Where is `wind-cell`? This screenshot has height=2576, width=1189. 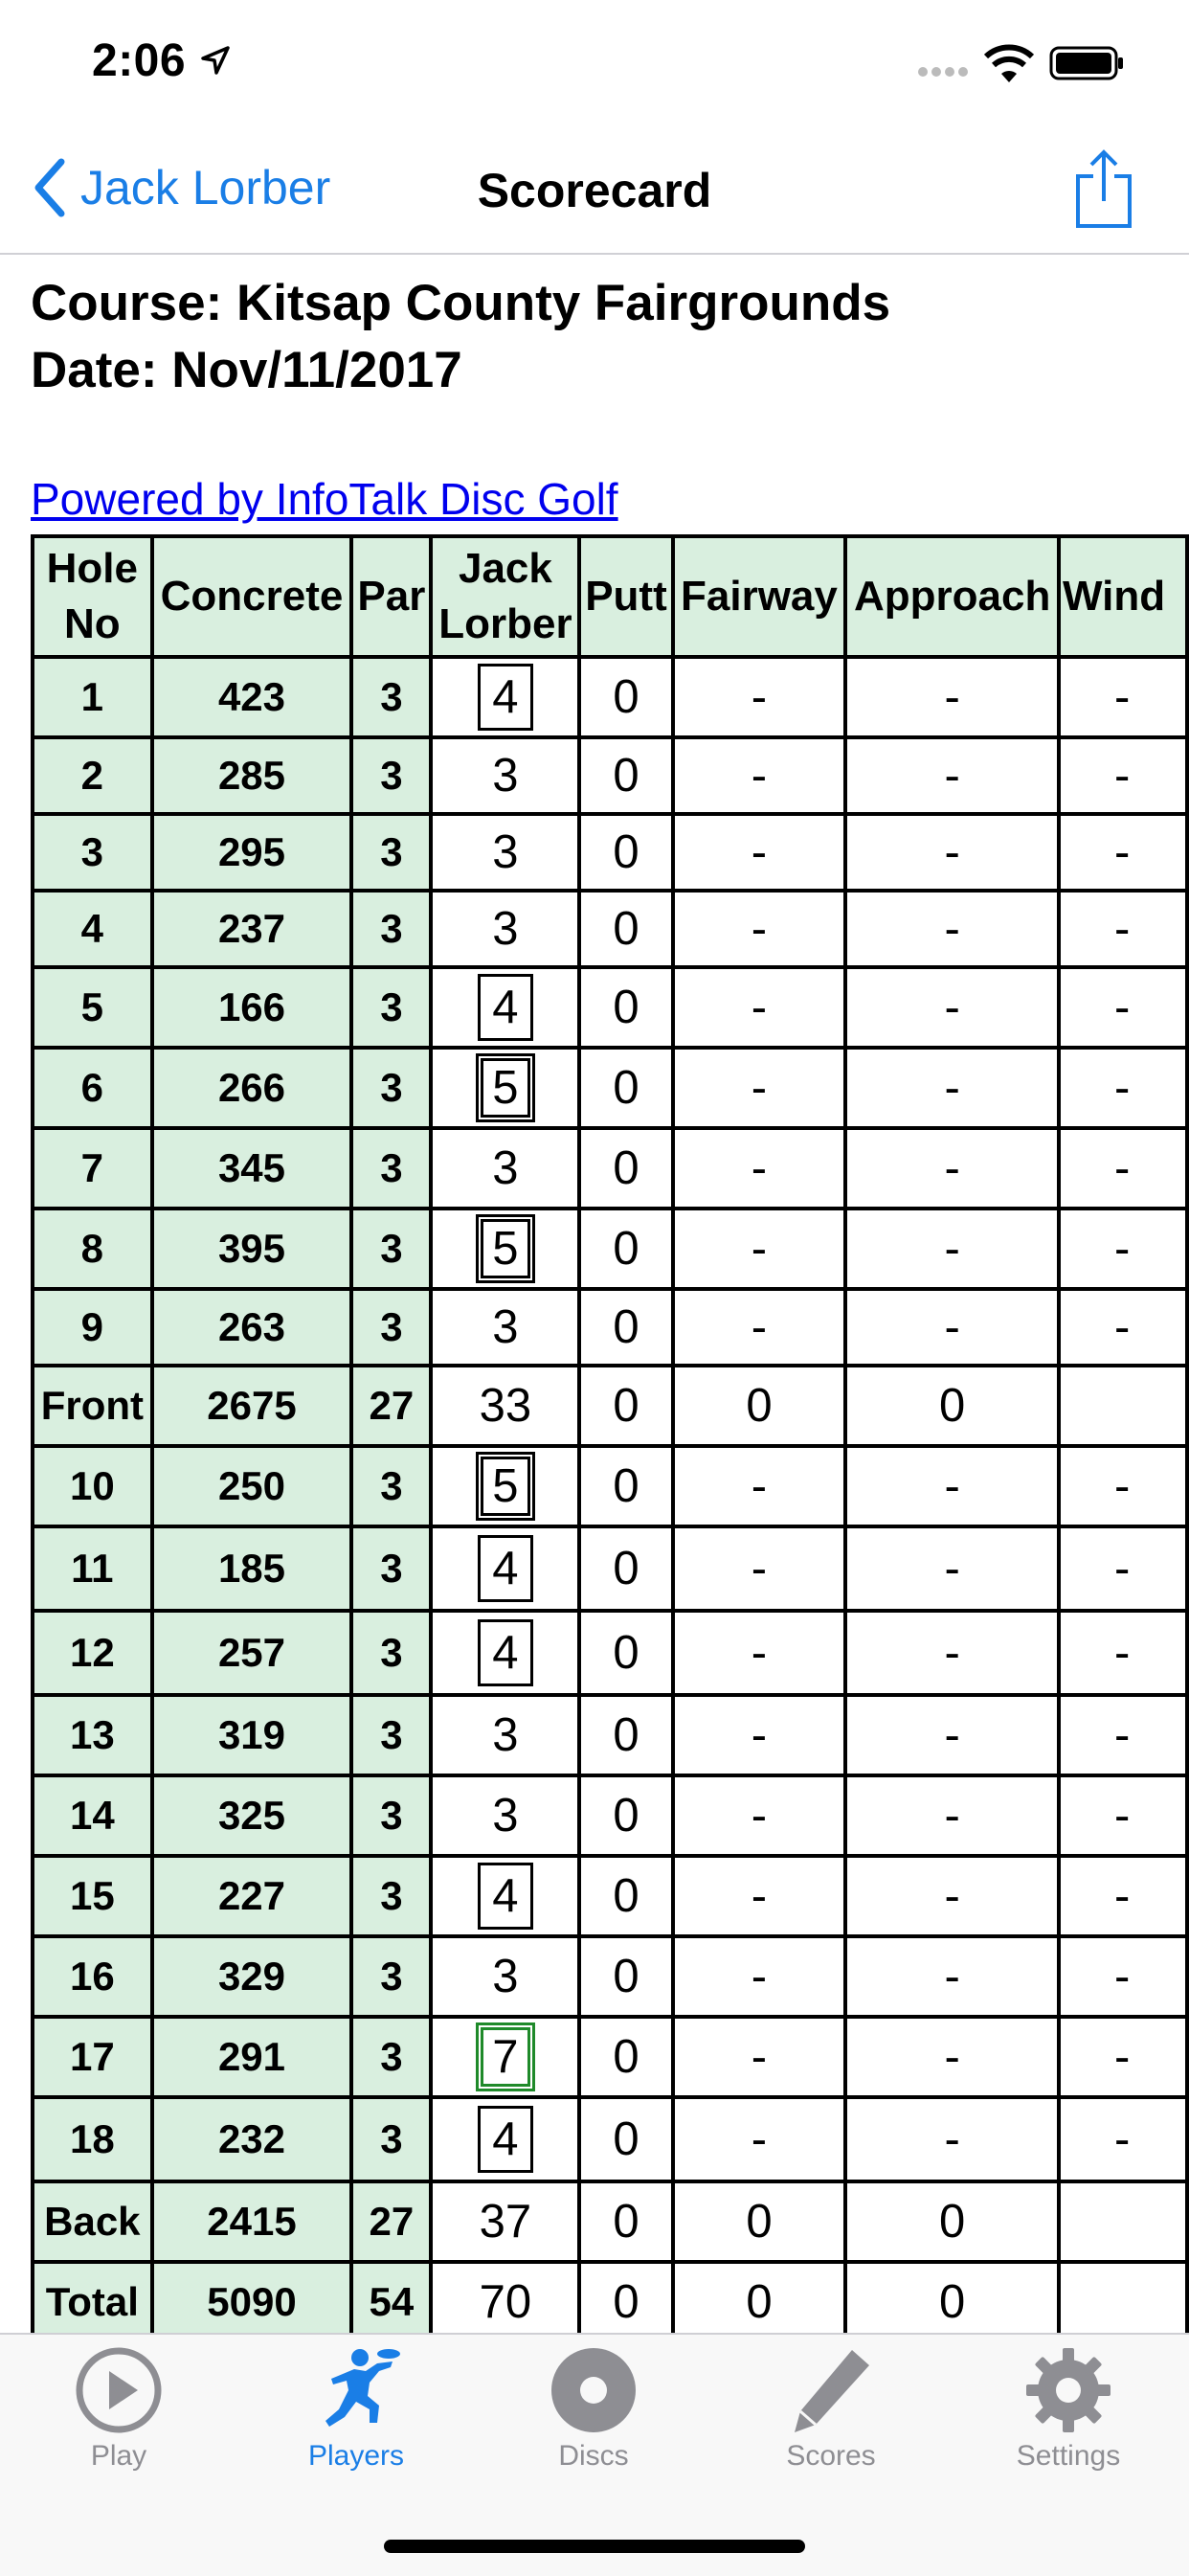
wind-cell is located at coordinates (1123, 2222).